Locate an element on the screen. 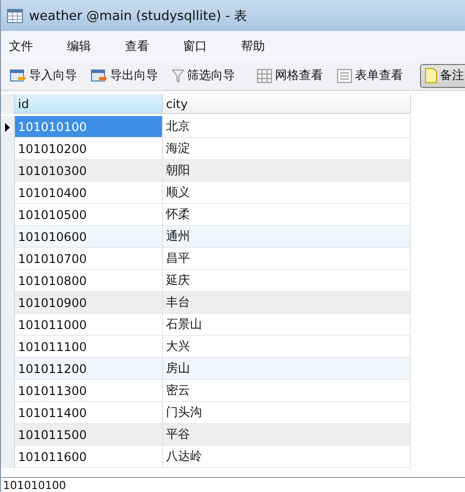 The height and width of the screenshot is (492, 465). table-cell: 八达岭 is located at coordinates (287, 457).